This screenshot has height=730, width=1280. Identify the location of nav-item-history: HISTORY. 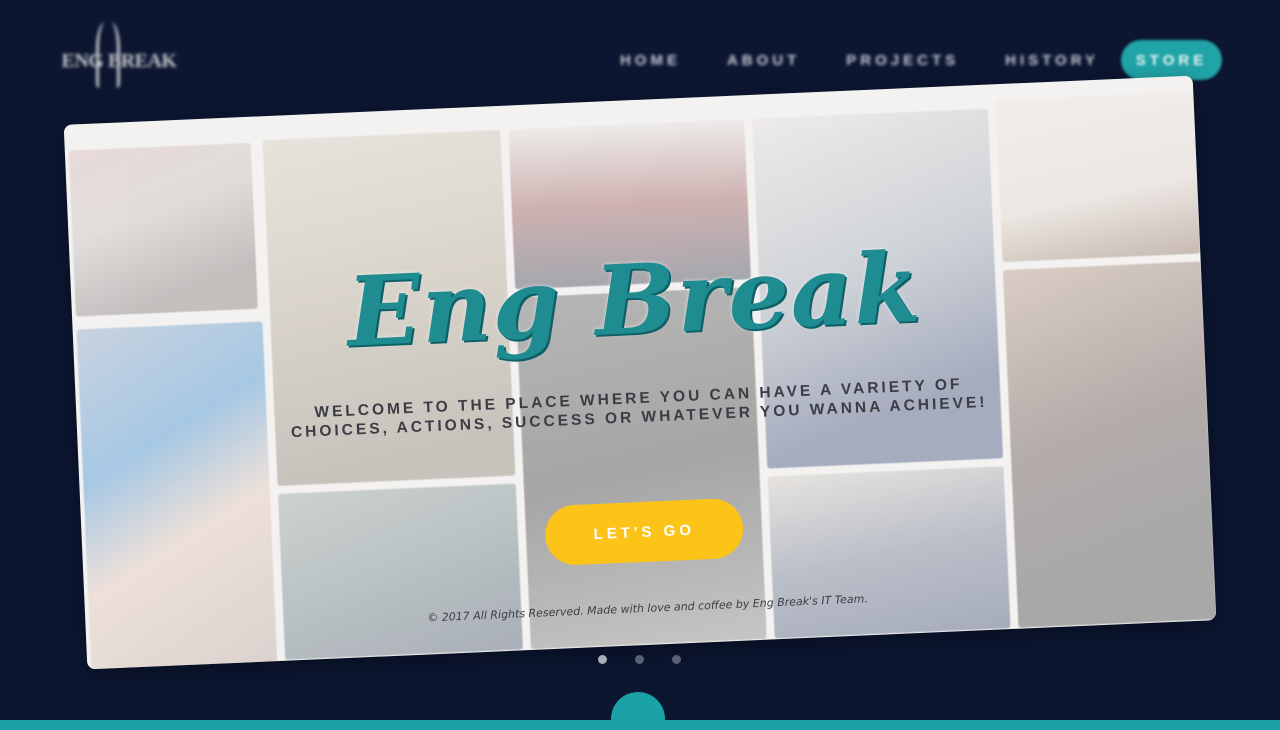
(1052, 60).